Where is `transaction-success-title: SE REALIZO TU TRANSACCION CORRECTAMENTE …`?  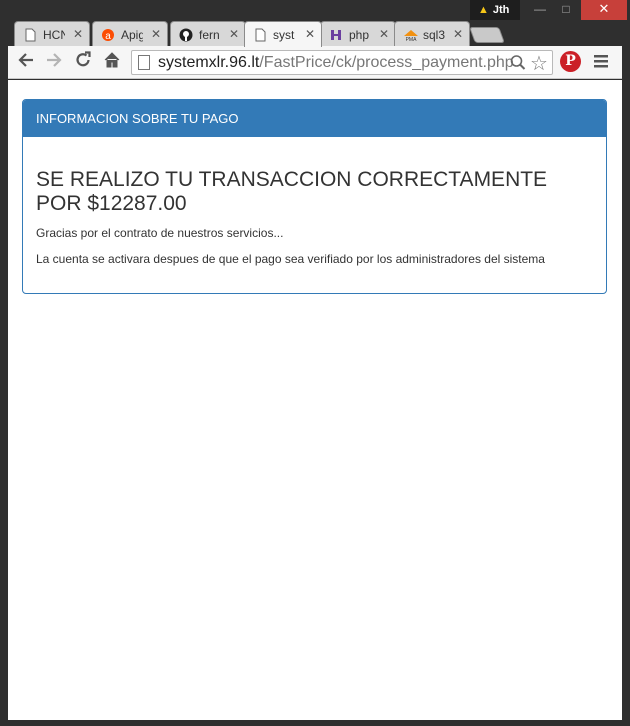
transaction-success-title: SE REALIZO TU TRANSACCION CORRECTAMENTE … is located at coordinates (292, 191).